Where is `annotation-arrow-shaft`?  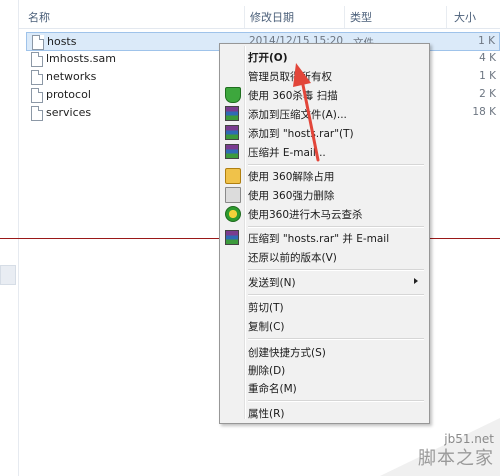
annotation-arrow-shaft is located at coordinates (310, 120).